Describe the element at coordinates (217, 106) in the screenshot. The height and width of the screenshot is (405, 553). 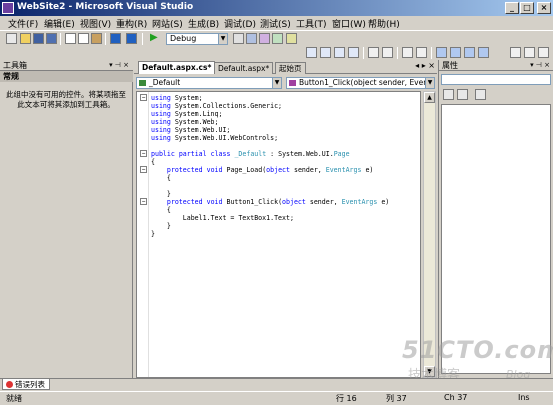
I see `code-line: using System.Collections.Generic;` at that location.